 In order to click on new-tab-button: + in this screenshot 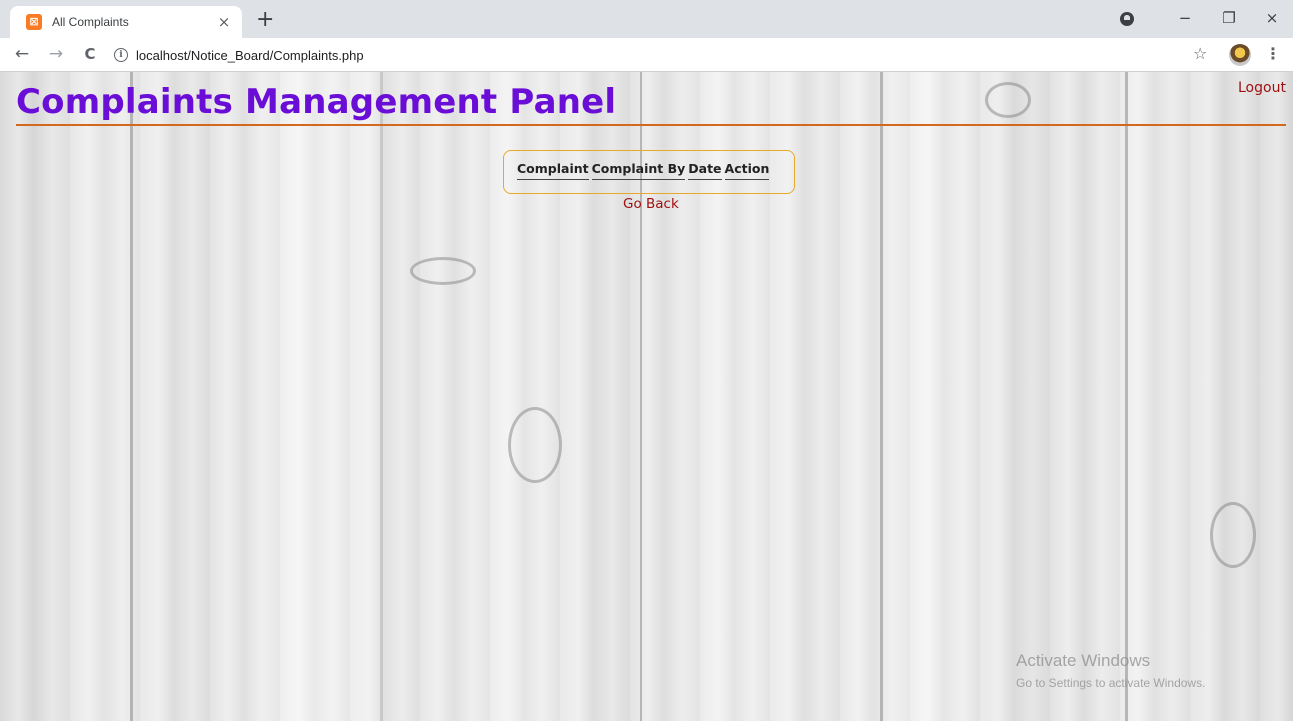, I will do `click(265, 20)`.